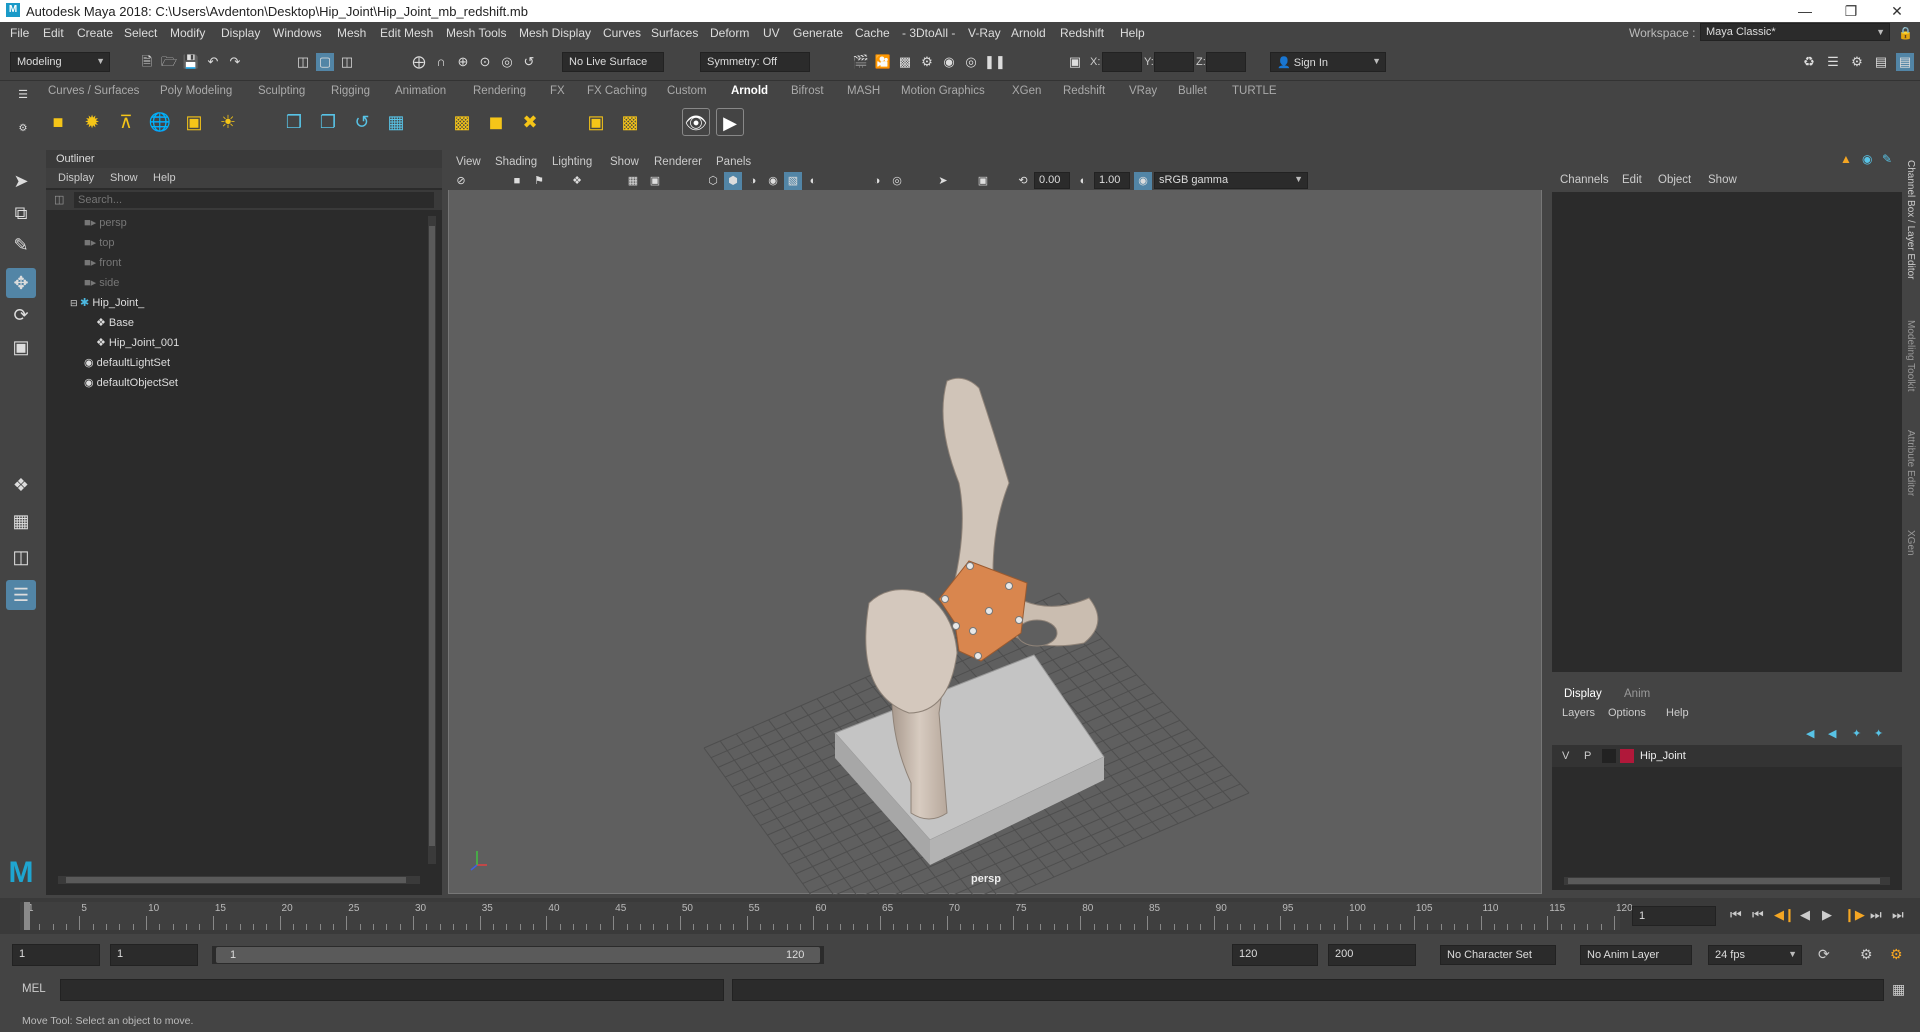 The width and height of the screenshot is (1920, 1032). Describe the element at coordinates (432, 540) in the screenshot. I see `outliner-vscrollbar` at that location.